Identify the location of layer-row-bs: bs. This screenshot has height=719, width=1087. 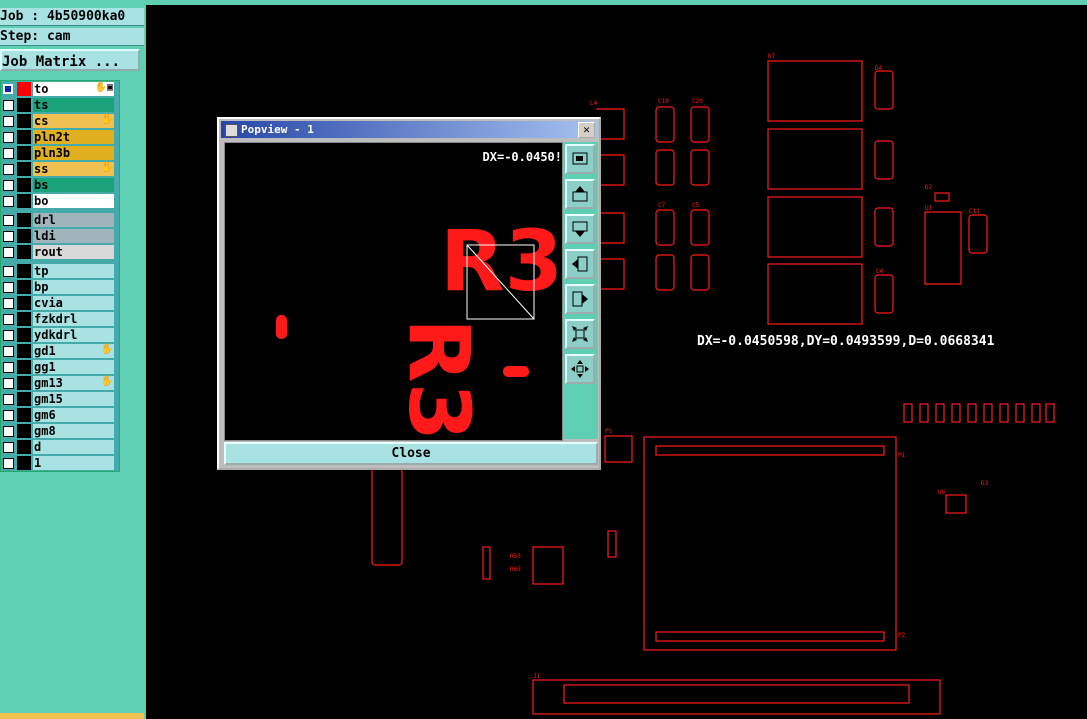
(60, 185).